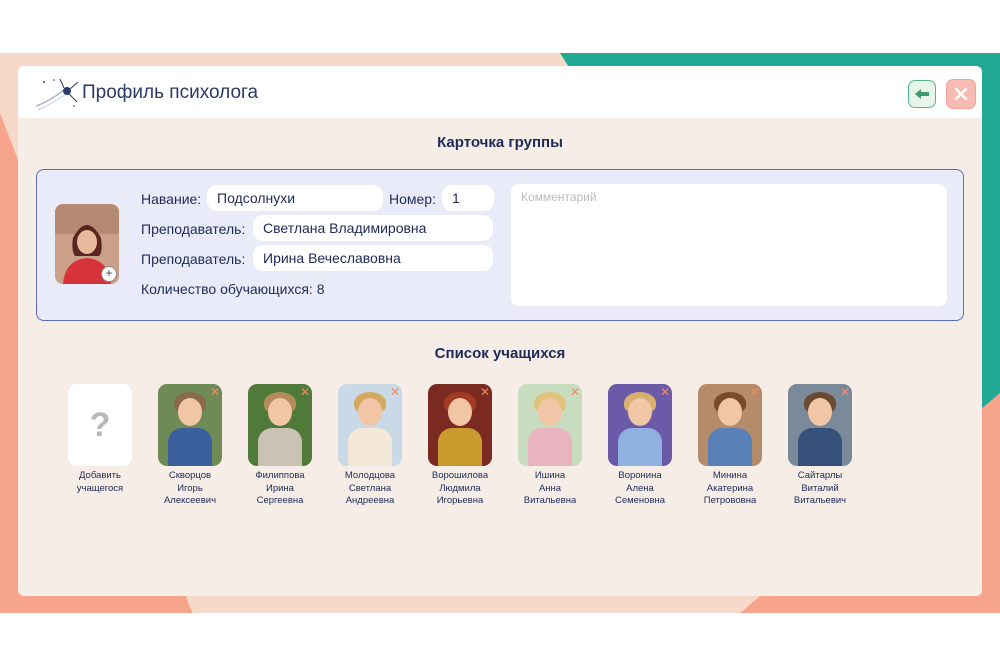 This screenshot has width=1000, height=667. Describe the element at coordinates (500, 353) in the screenshot. I see `students-list-title: Список учащихся` at that location.